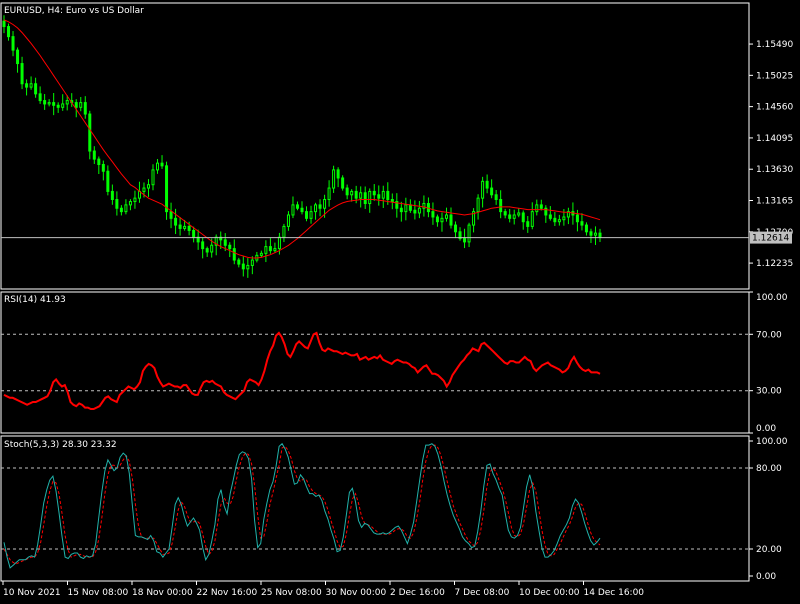  I want to click on rsi-tick-label: 100.00, so click(772, 298).